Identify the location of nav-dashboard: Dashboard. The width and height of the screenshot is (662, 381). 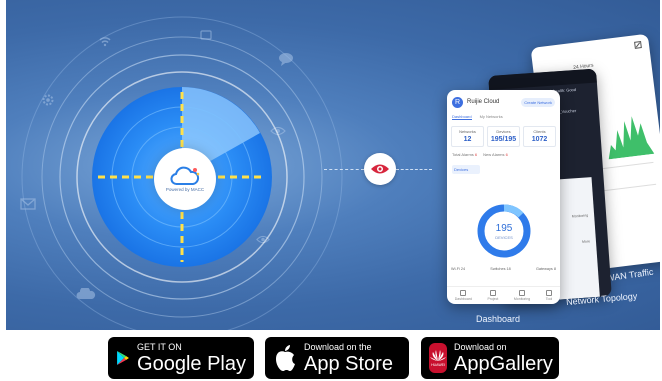
(463, 295).